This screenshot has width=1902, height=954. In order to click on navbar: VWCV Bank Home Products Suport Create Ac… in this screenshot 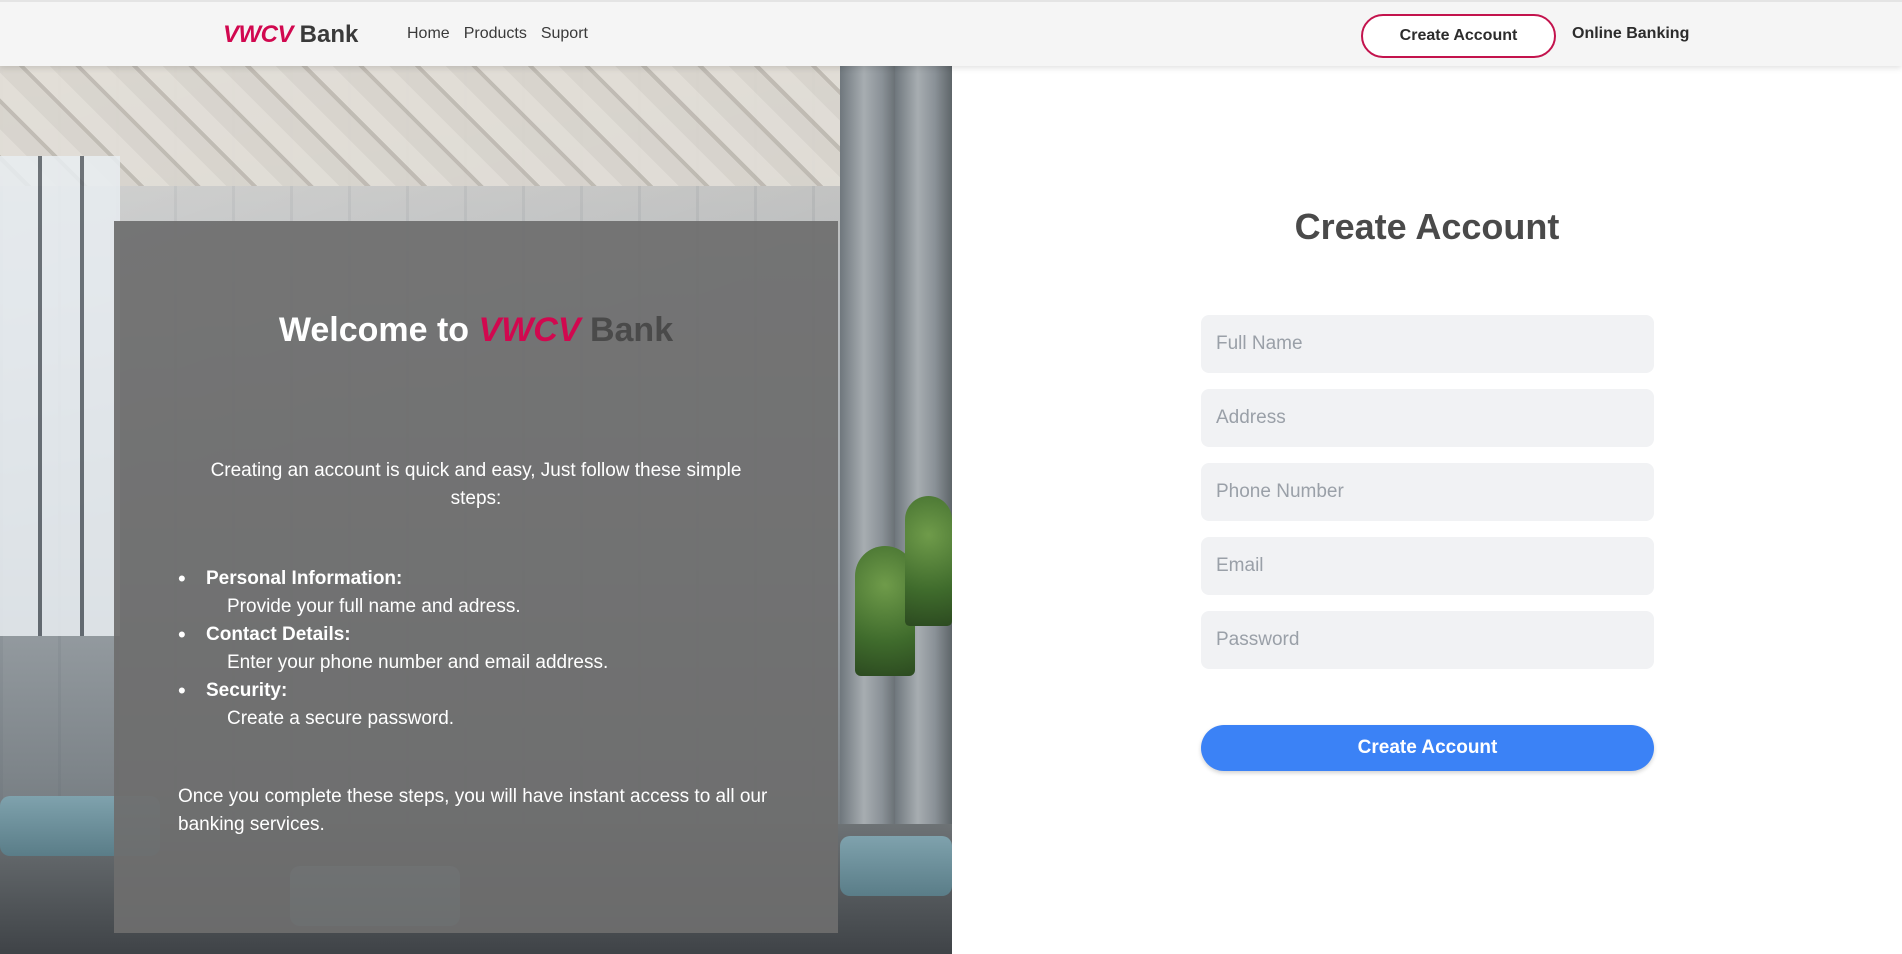, I will do `click(951, 33)`.